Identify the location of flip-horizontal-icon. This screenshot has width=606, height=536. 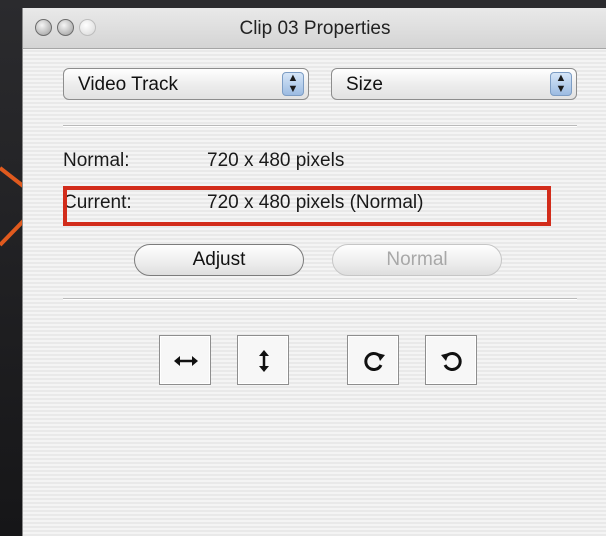
(186, 361).